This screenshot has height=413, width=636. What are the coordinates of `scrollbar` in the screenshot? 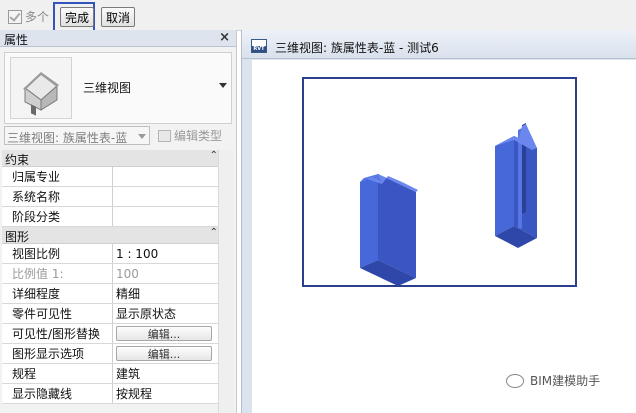 It's located at (225, 281).